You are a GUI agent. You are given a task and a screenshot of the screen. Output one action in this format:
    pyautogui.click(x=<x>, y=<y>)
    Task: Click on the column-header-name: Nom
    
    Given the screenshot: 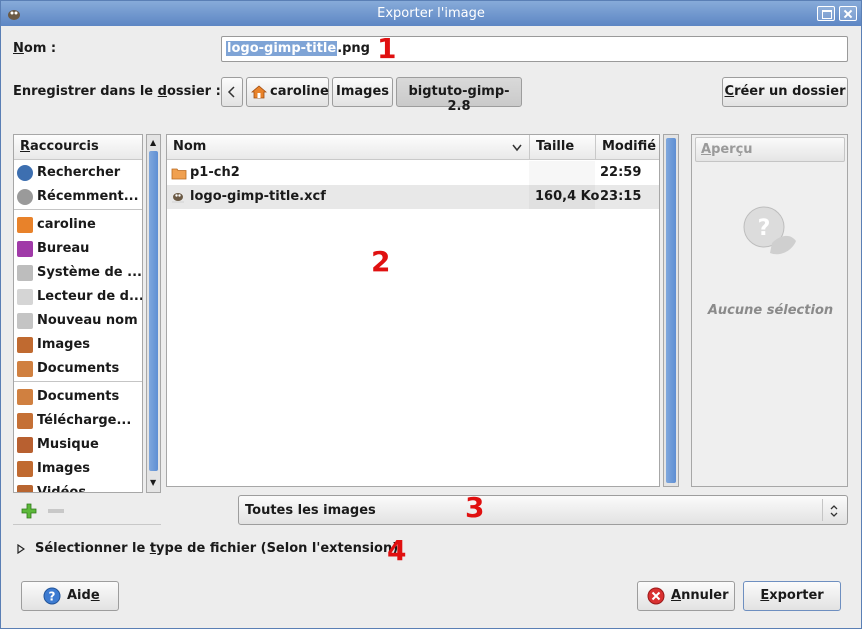 What is the action you would take?
    pyautogui.click(x=348, y=147)
    